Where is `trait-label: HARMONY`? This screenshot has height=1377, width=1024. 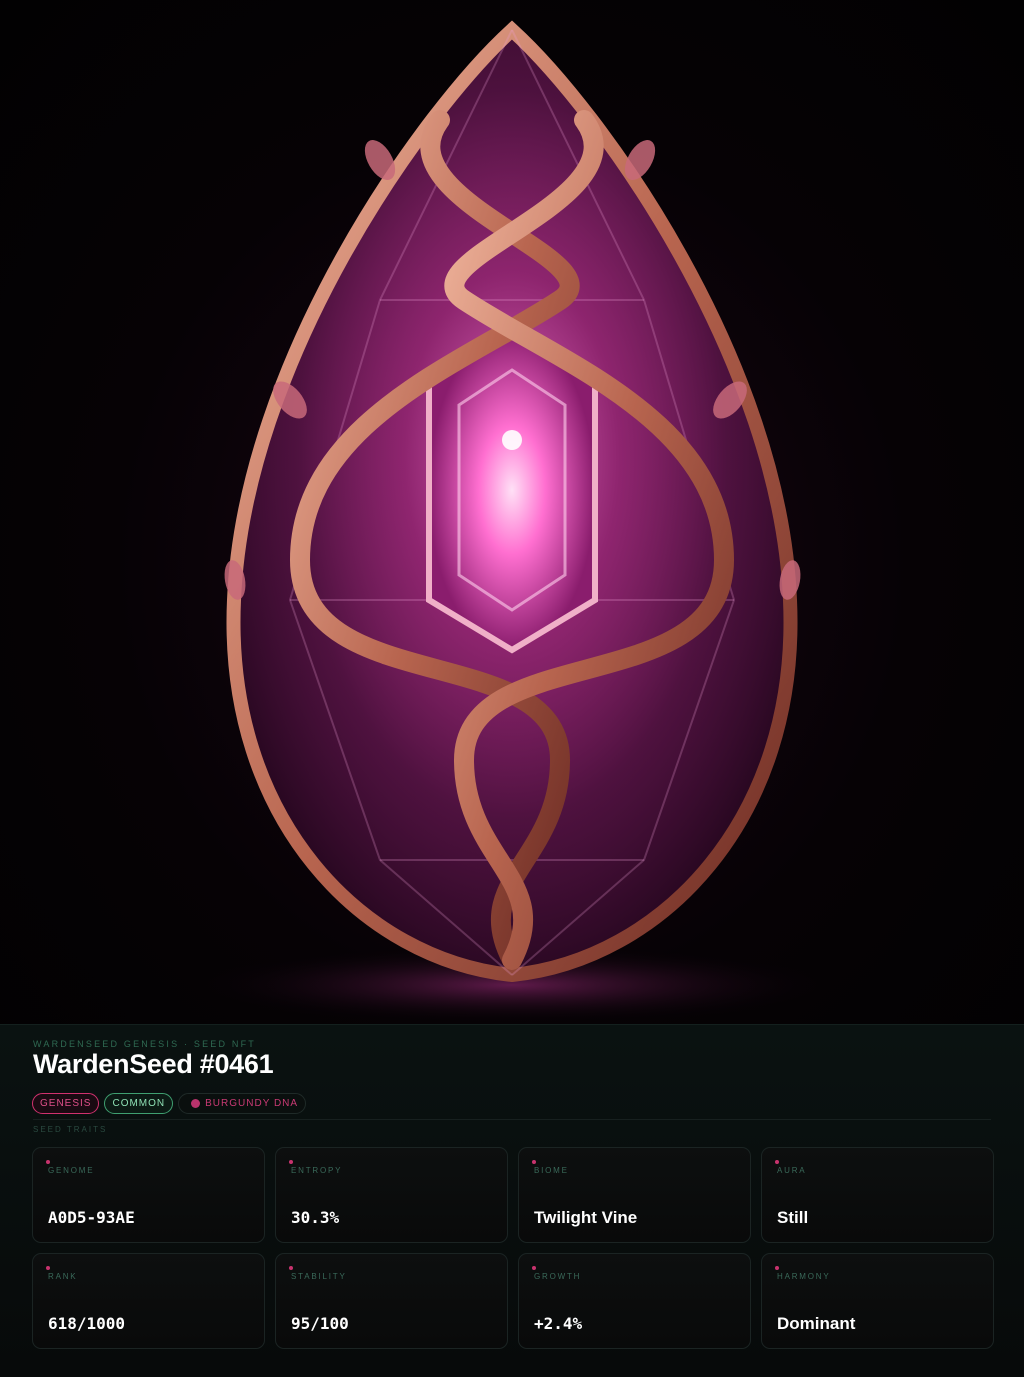 trait-label: HARMONY is located at coordinates (804, 1276).